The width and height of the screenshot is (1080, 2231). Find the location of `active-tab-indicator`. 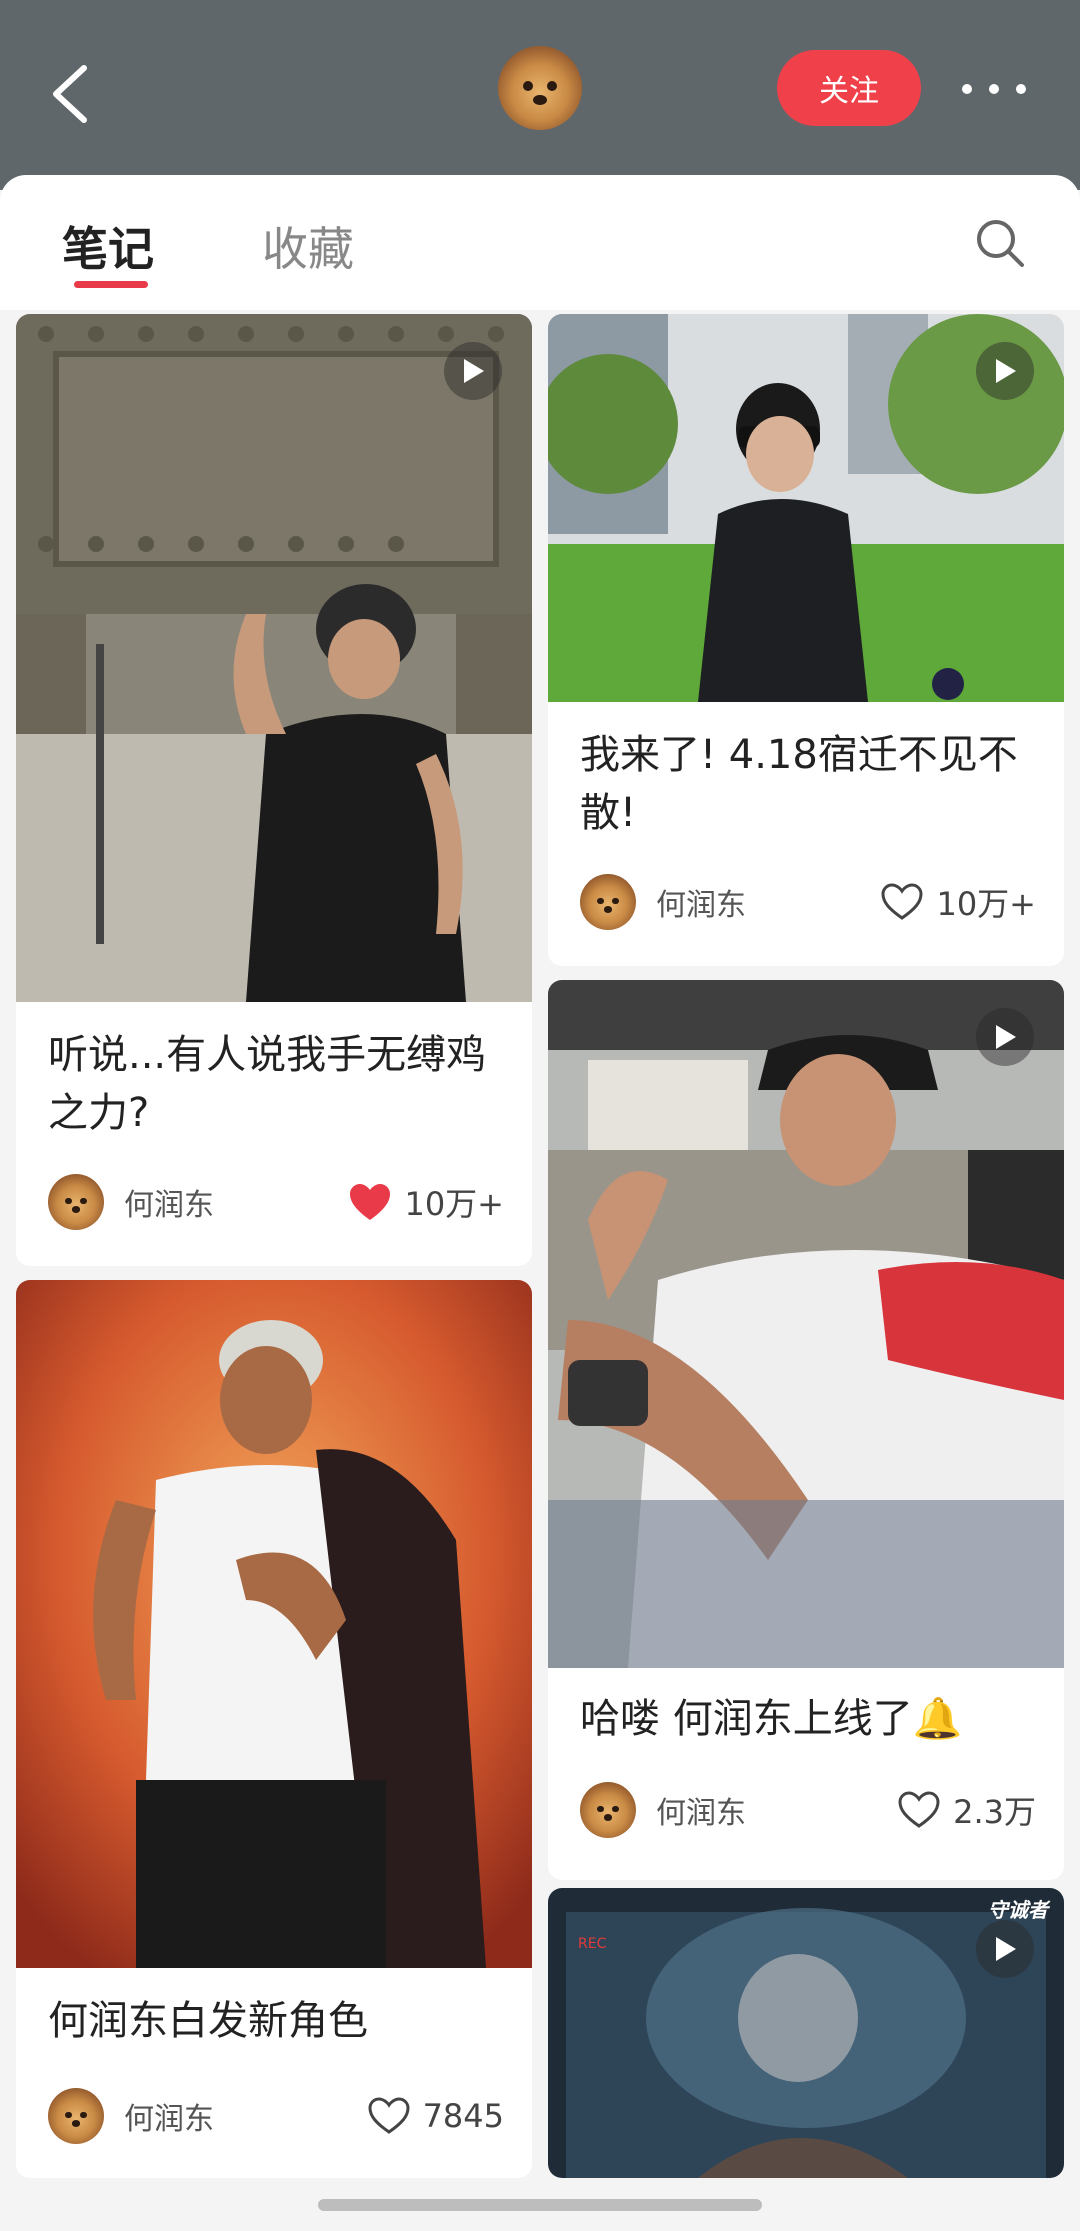

active-tab-indicator is located at coordinates (111, 284).